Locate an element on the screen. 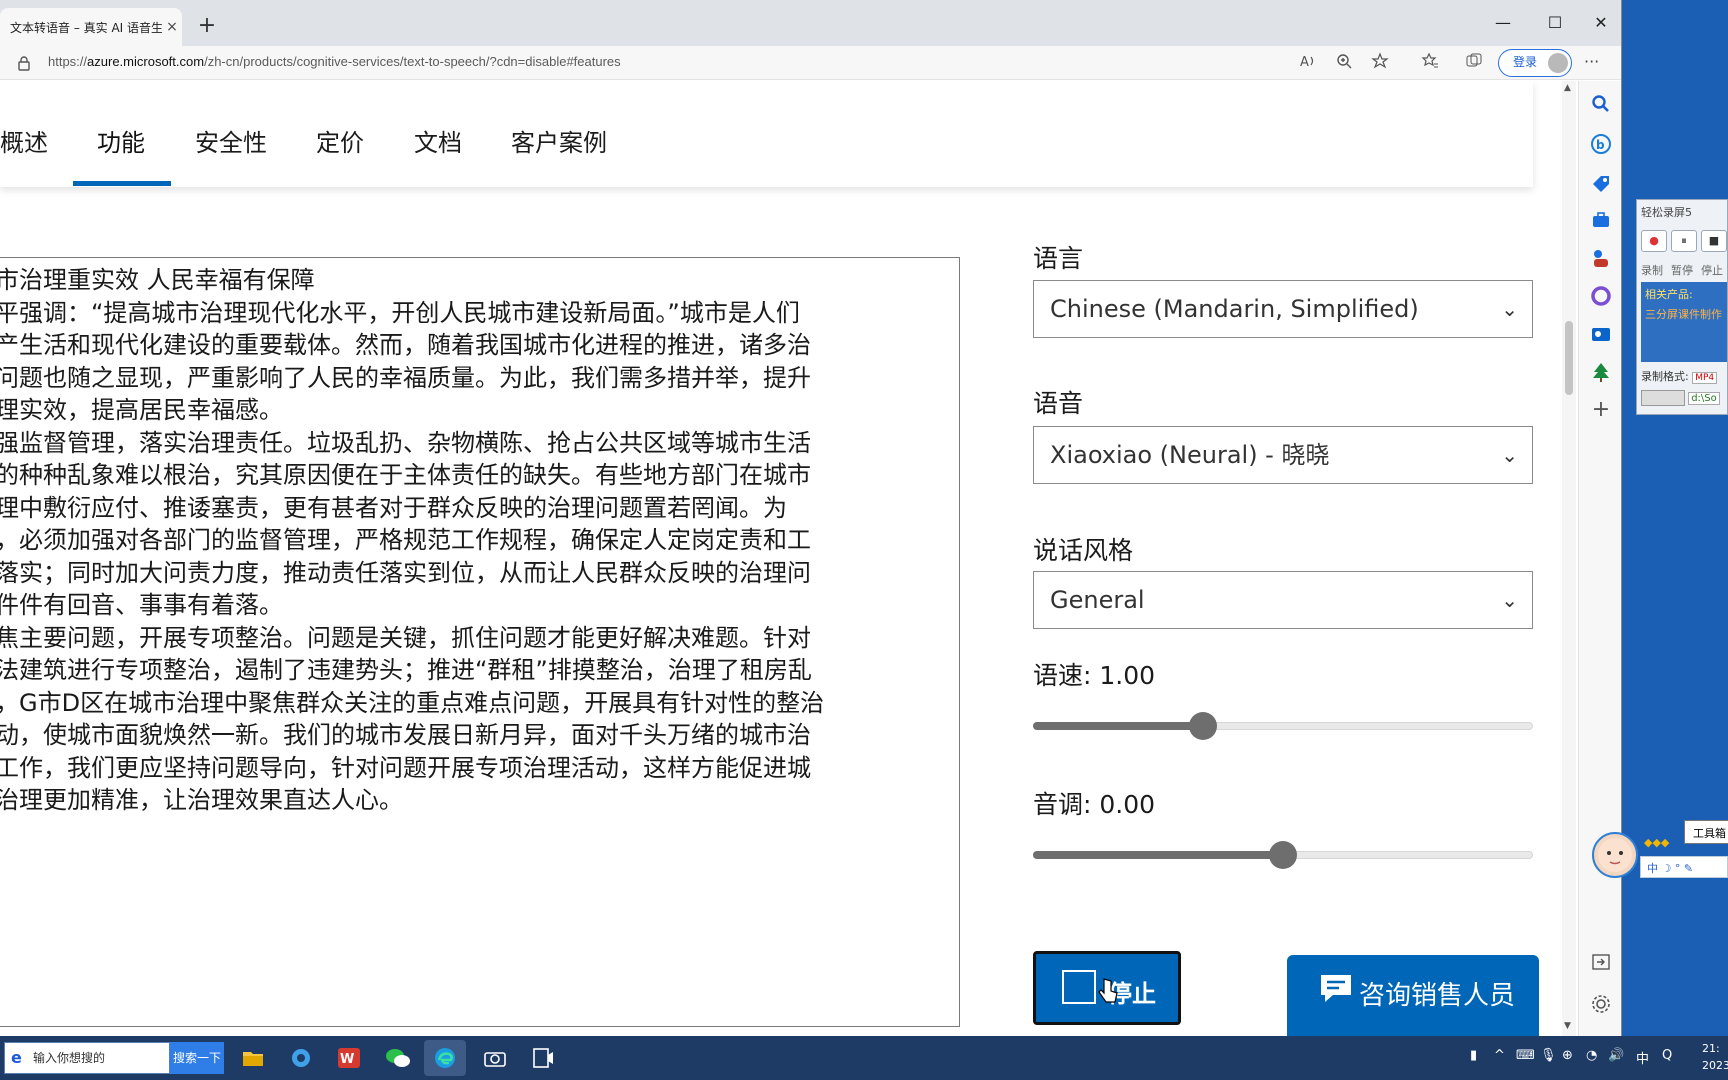  wps-icon: W is located at coordinates (349, 1058).